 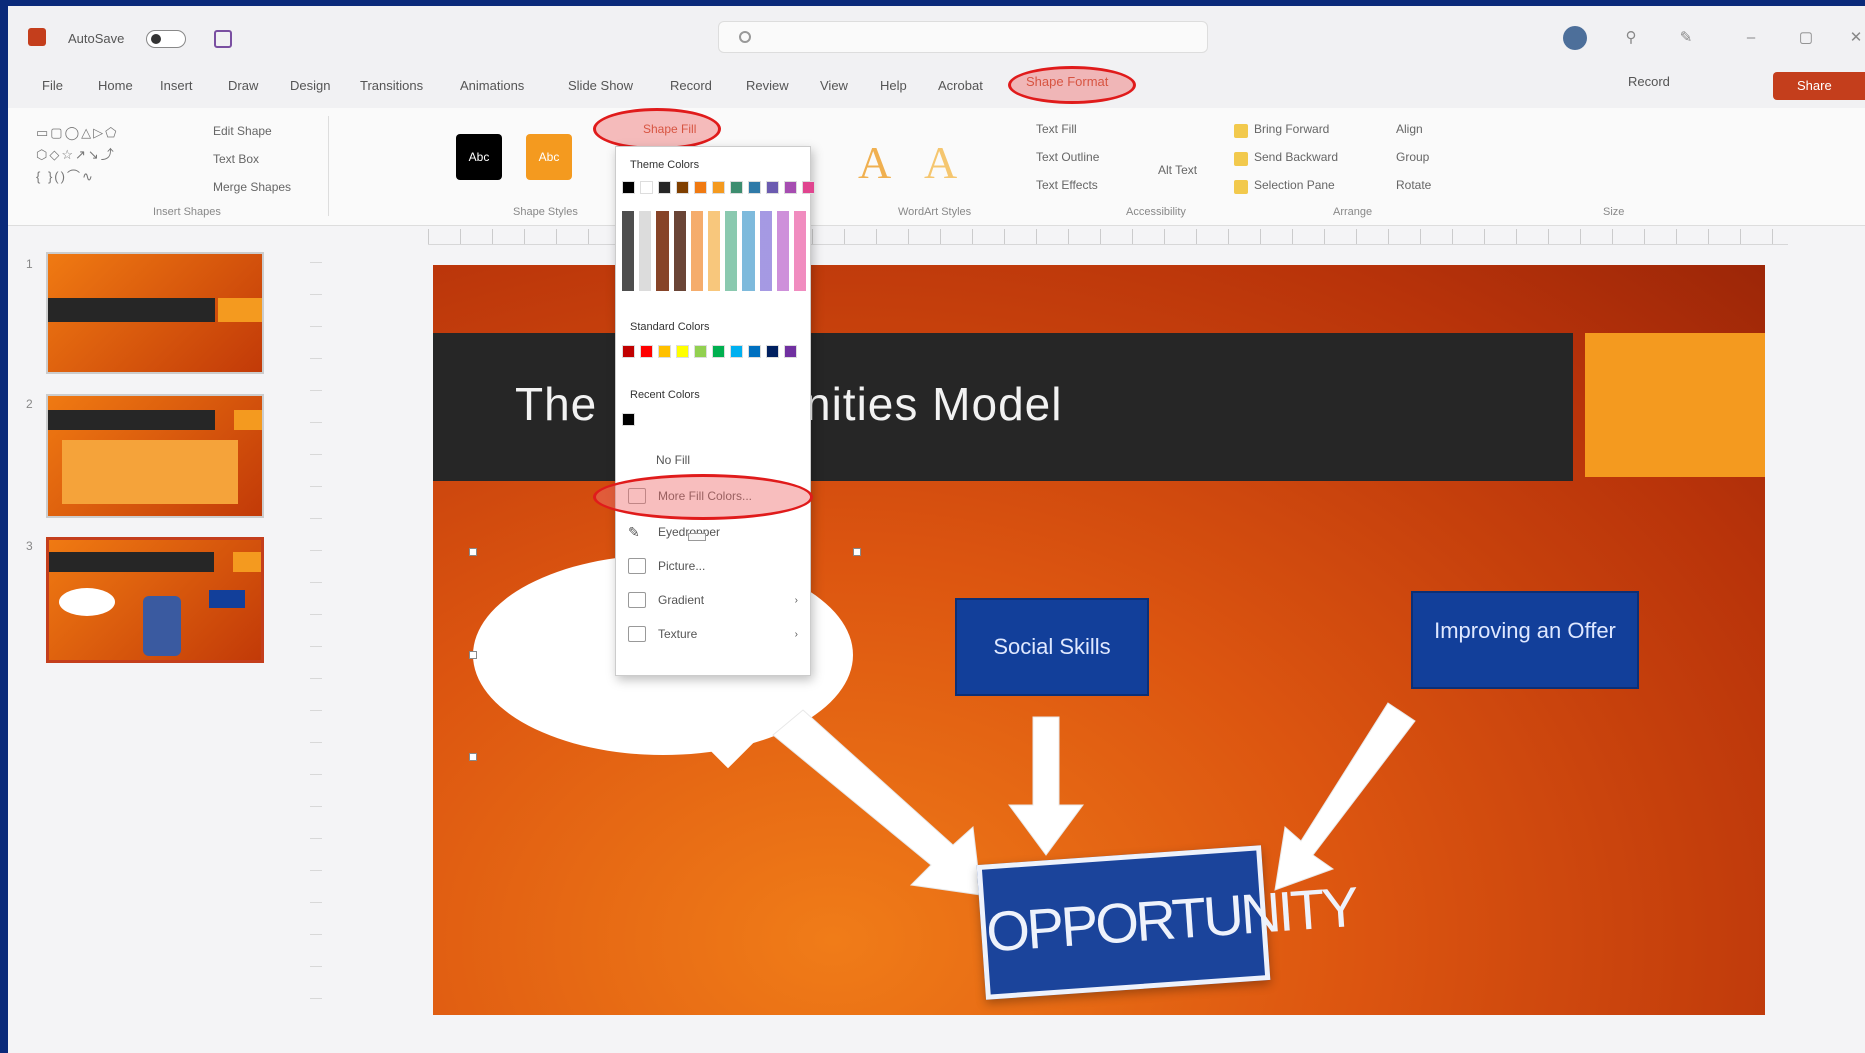 What do you see at coordinates (670, 327) in the screenshot?
I see `standard-colors-header: Standard Colors` at bounding box center [670, 327].